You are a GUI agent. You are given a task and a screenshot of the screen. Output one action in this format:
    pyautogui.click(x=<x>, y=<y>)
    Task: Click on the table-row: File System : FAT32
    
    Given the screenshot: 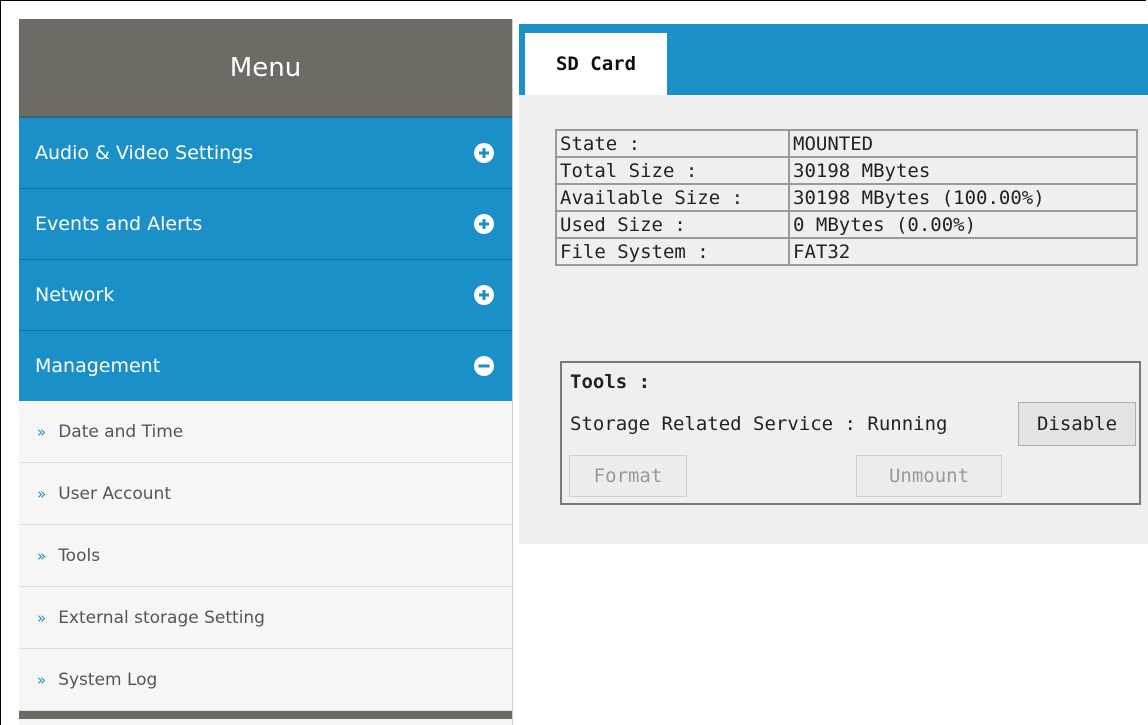 What is the action you would take?
    pyautogui.click(x=846, y=251)
    